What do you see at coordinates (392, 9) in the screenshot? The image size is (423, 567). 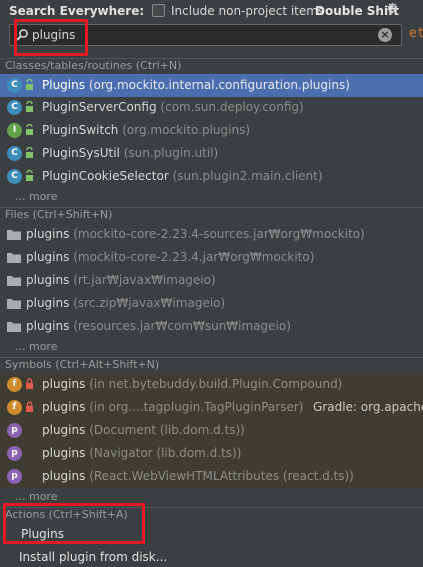 I see `gear-icon: ⚙` at bounding box center [392, 9].